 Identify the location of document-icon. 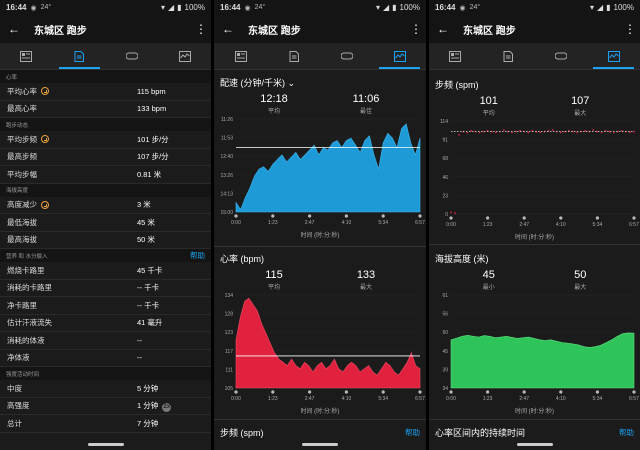
(294, 56).